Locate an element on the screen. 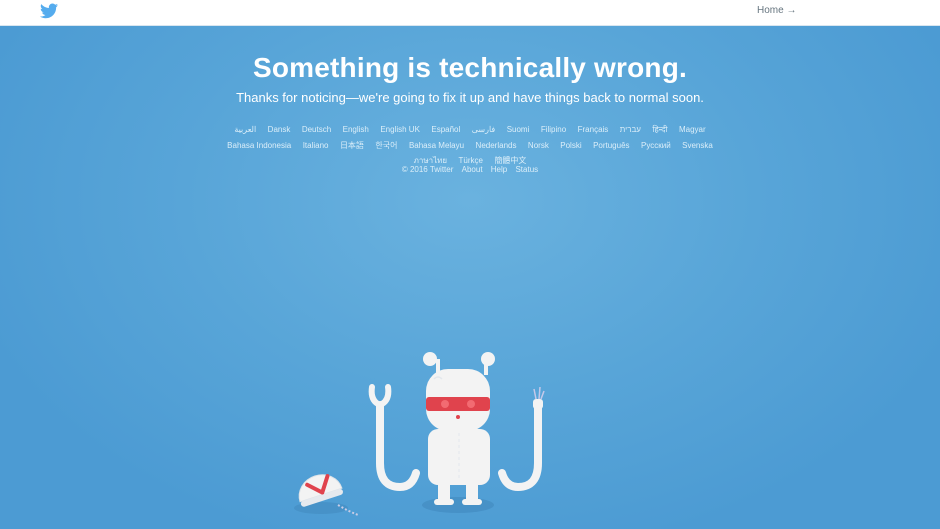 This screenshot has width=940, height=529. language-link: Français is located at coordinates (593, 130).